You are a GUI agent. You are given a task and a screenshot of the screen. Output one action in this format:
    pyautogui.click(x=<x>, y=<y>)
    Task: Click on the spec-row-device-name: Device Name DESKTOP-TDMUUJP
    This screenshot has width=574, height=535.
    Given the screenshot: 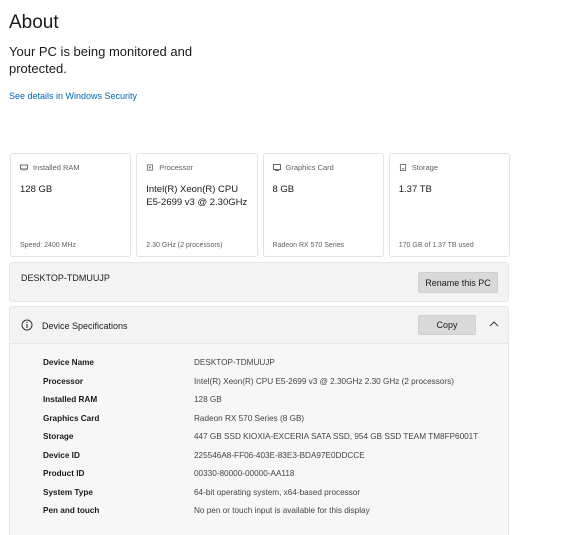 What is the action you would take?
    pyautogui.click(x=259, y=366)
    